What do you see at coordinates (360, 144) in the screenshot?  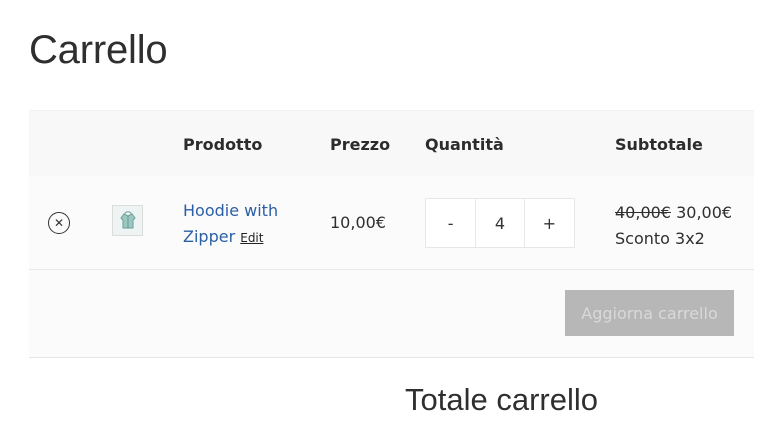 I see `header-price: Prezzo` at bounding box center [360, 144].